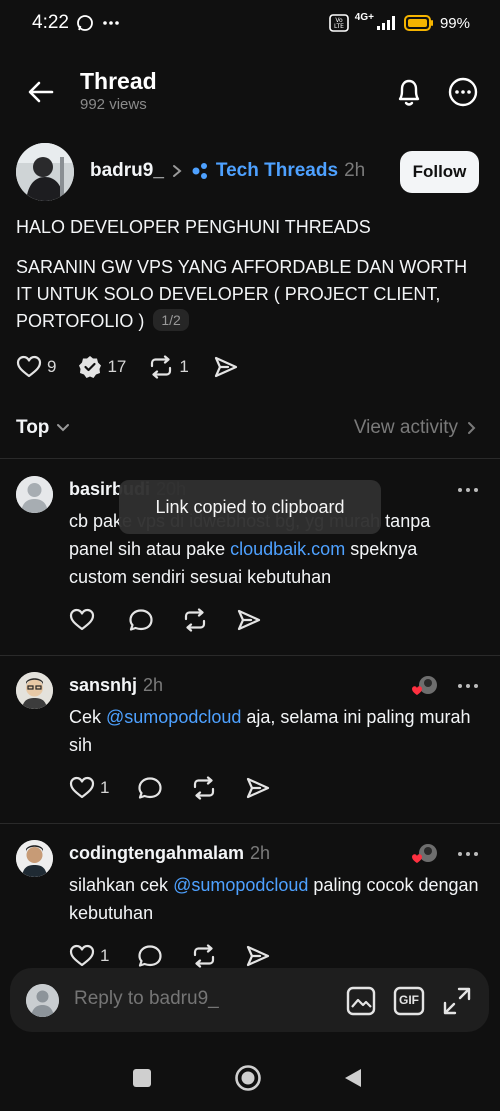  What do you see at coordinates (248, 1078) in the screenshot?
I see `home-button` at bounding box center [248, 1078].